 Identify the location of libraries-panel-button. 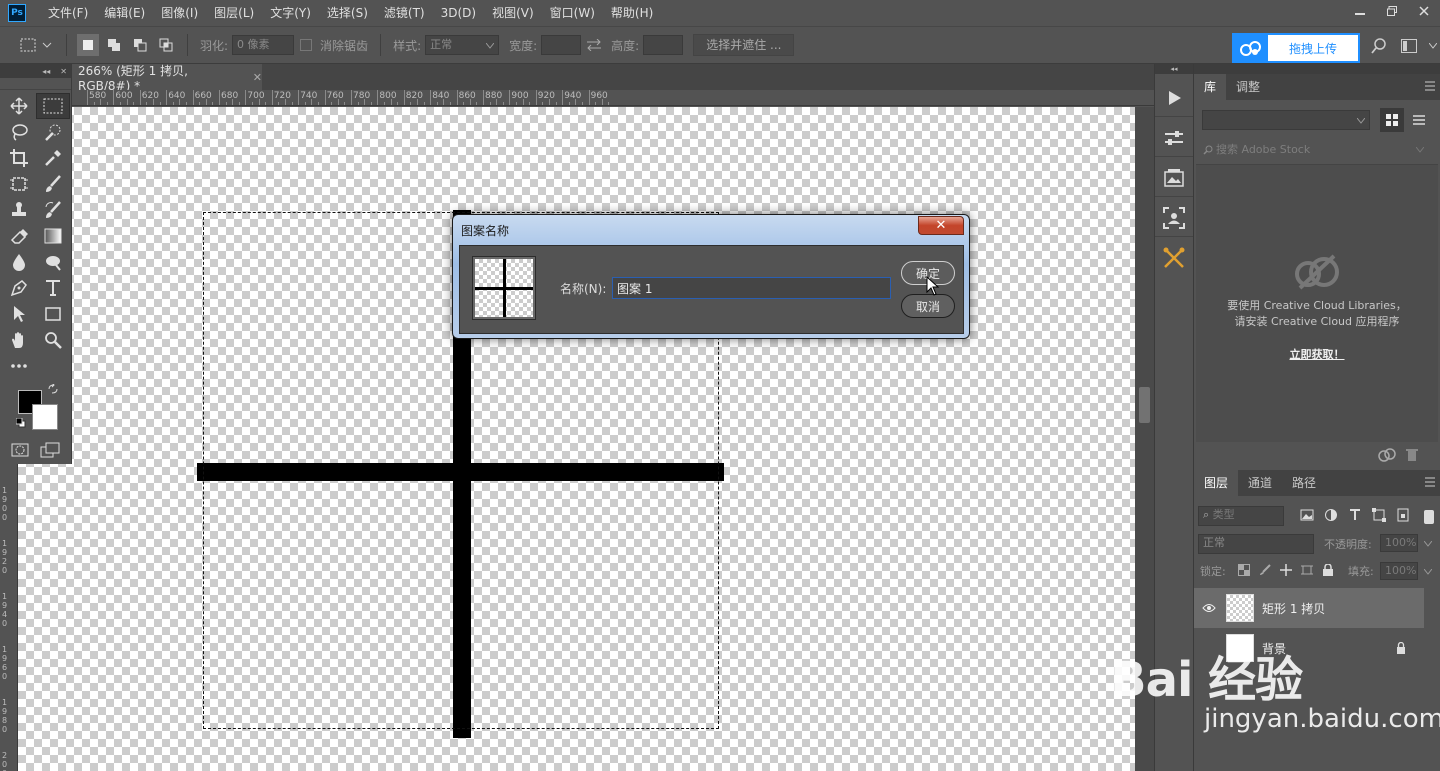
(1174, 178).